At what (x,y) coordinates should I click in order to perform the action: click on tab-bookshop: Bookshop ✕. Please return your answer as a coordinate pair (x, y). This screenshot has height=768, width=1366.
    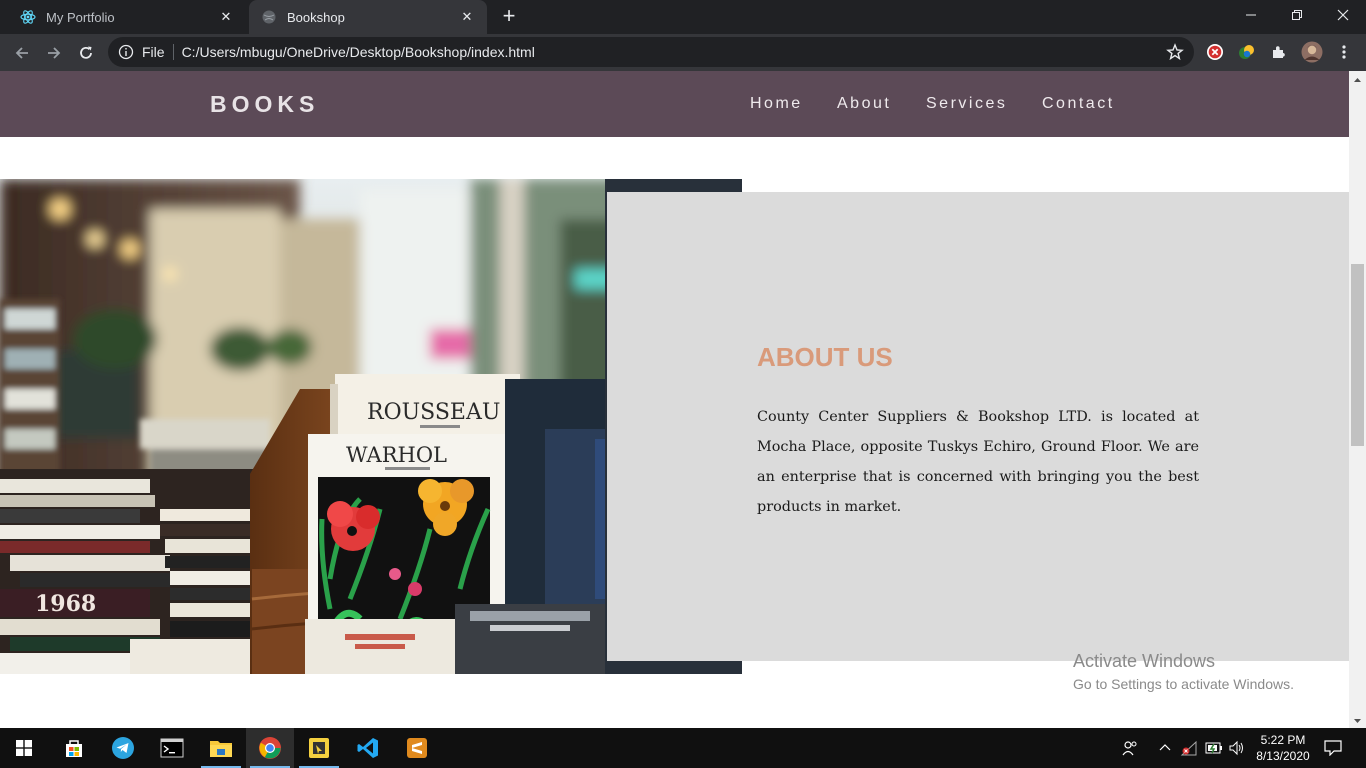
    Looking at the image, I should click on (368, 17).